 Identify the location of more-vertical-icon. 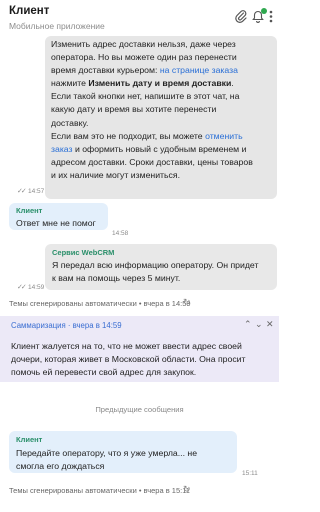
(271, 16).